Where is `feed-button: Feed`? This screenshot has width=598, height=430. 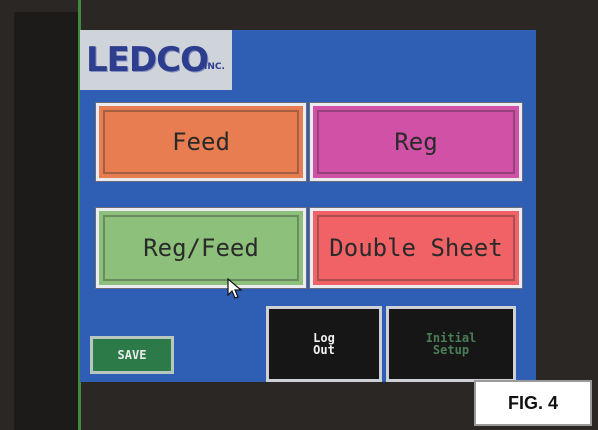
feed-button: Feed is located at coordinates (201, 142).